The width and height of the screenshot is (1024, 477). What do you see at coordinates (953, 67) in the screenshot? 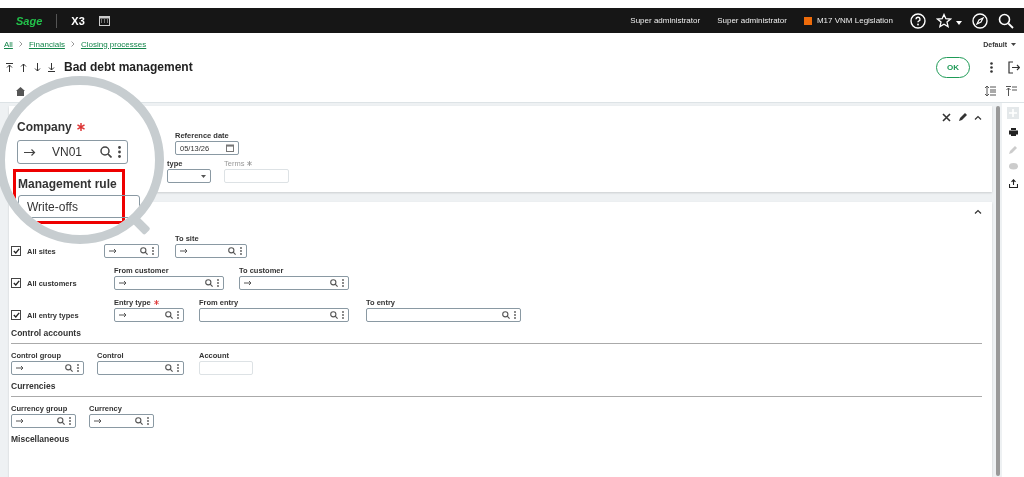
I see `ok-button: OK` at bounding box center [953, 67].